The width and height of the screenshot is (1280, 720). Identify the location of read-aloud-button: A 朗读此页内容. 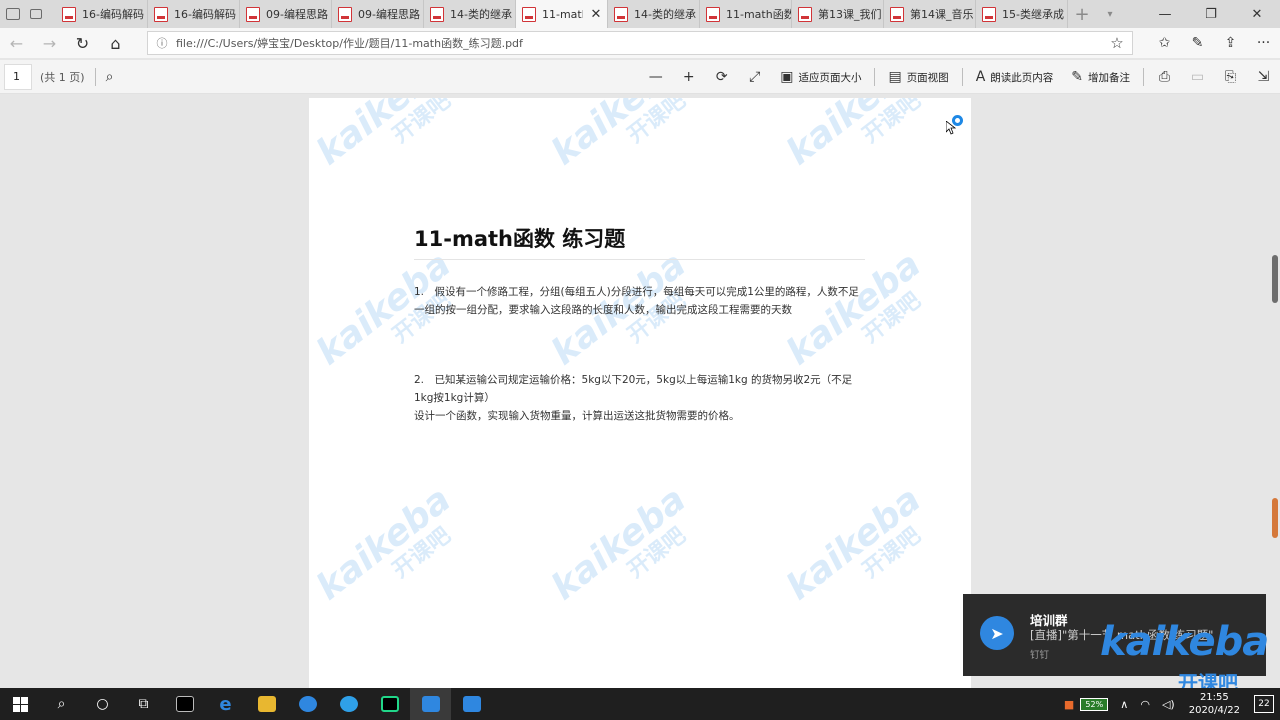
(1015, 77).